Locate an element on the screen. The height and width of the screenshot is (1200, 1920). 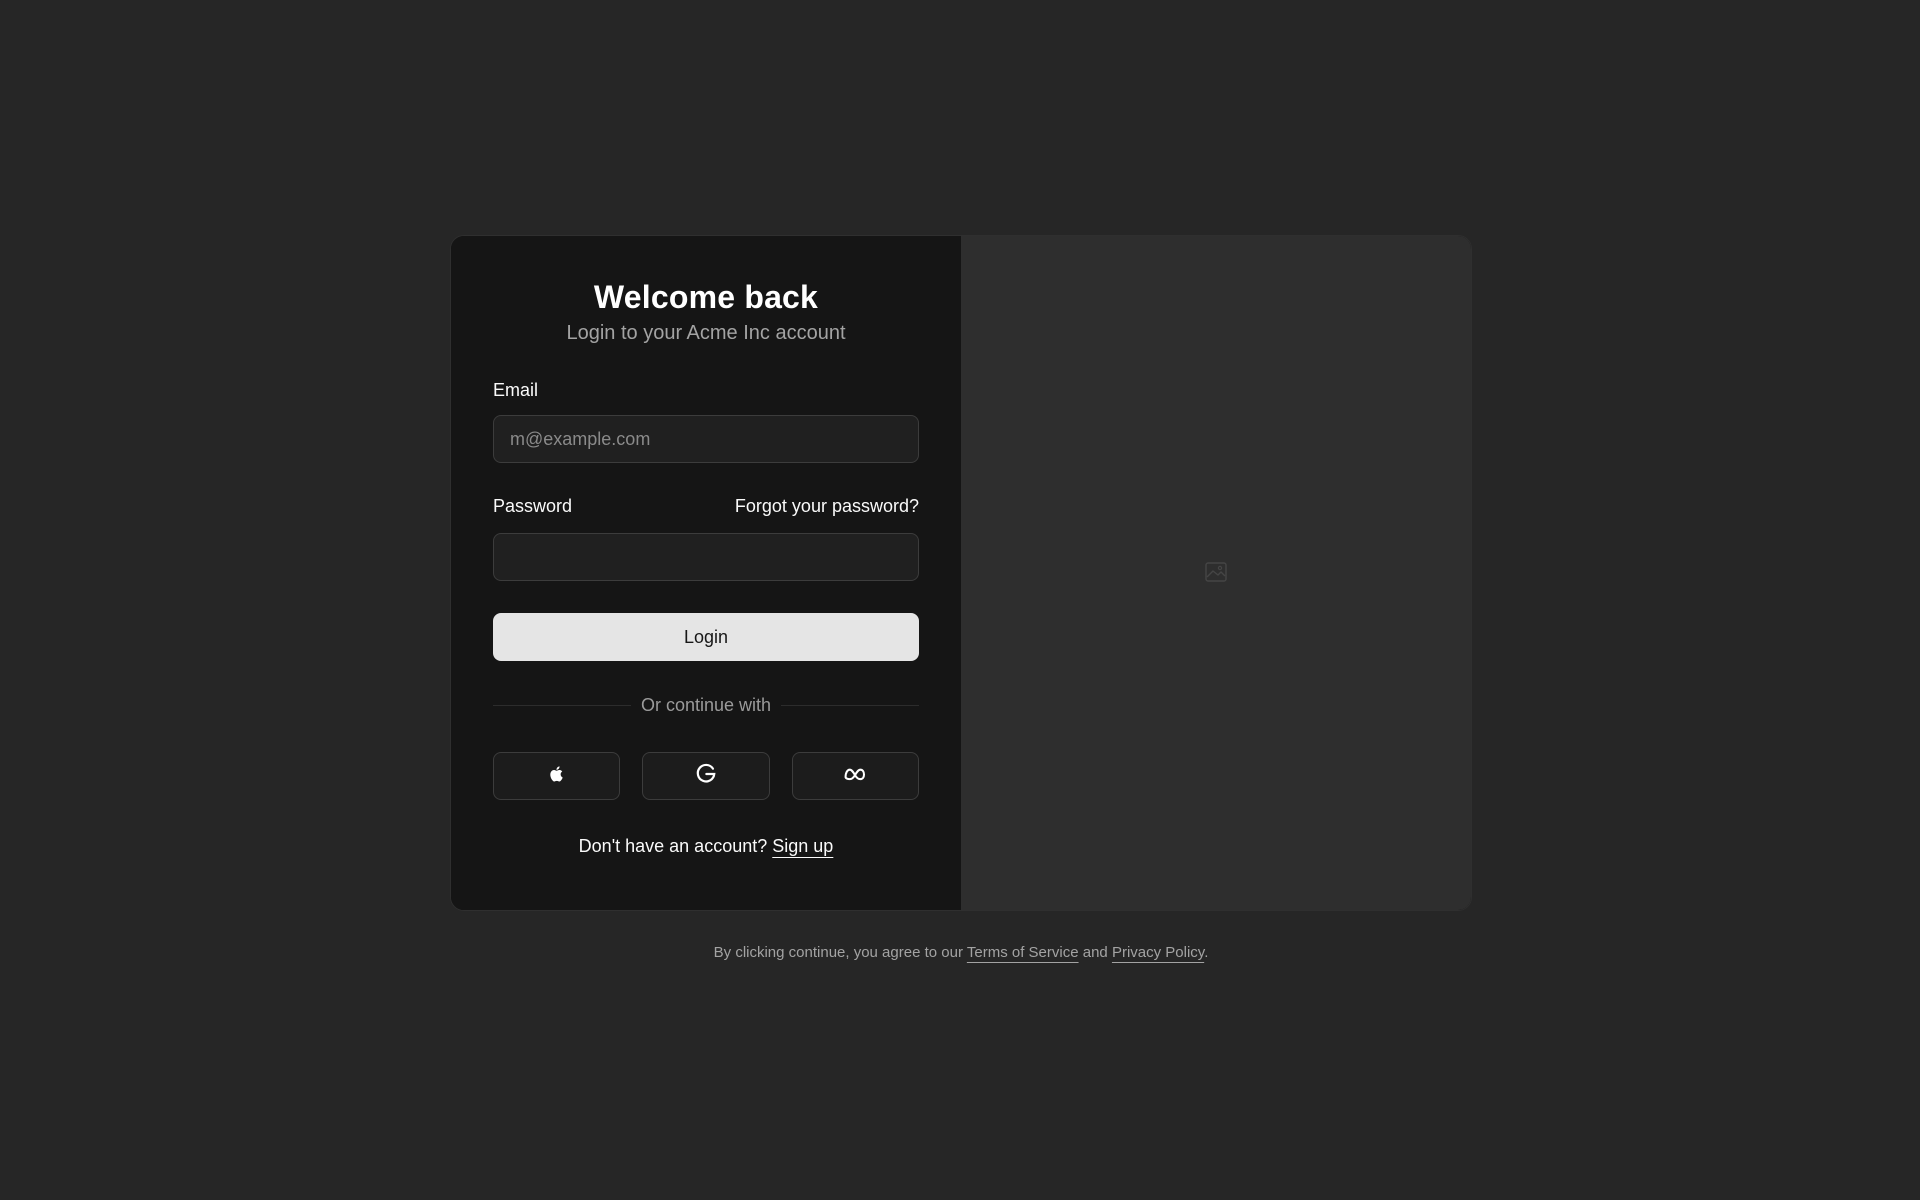
apple-login-button is located at coordinates (557, 776).